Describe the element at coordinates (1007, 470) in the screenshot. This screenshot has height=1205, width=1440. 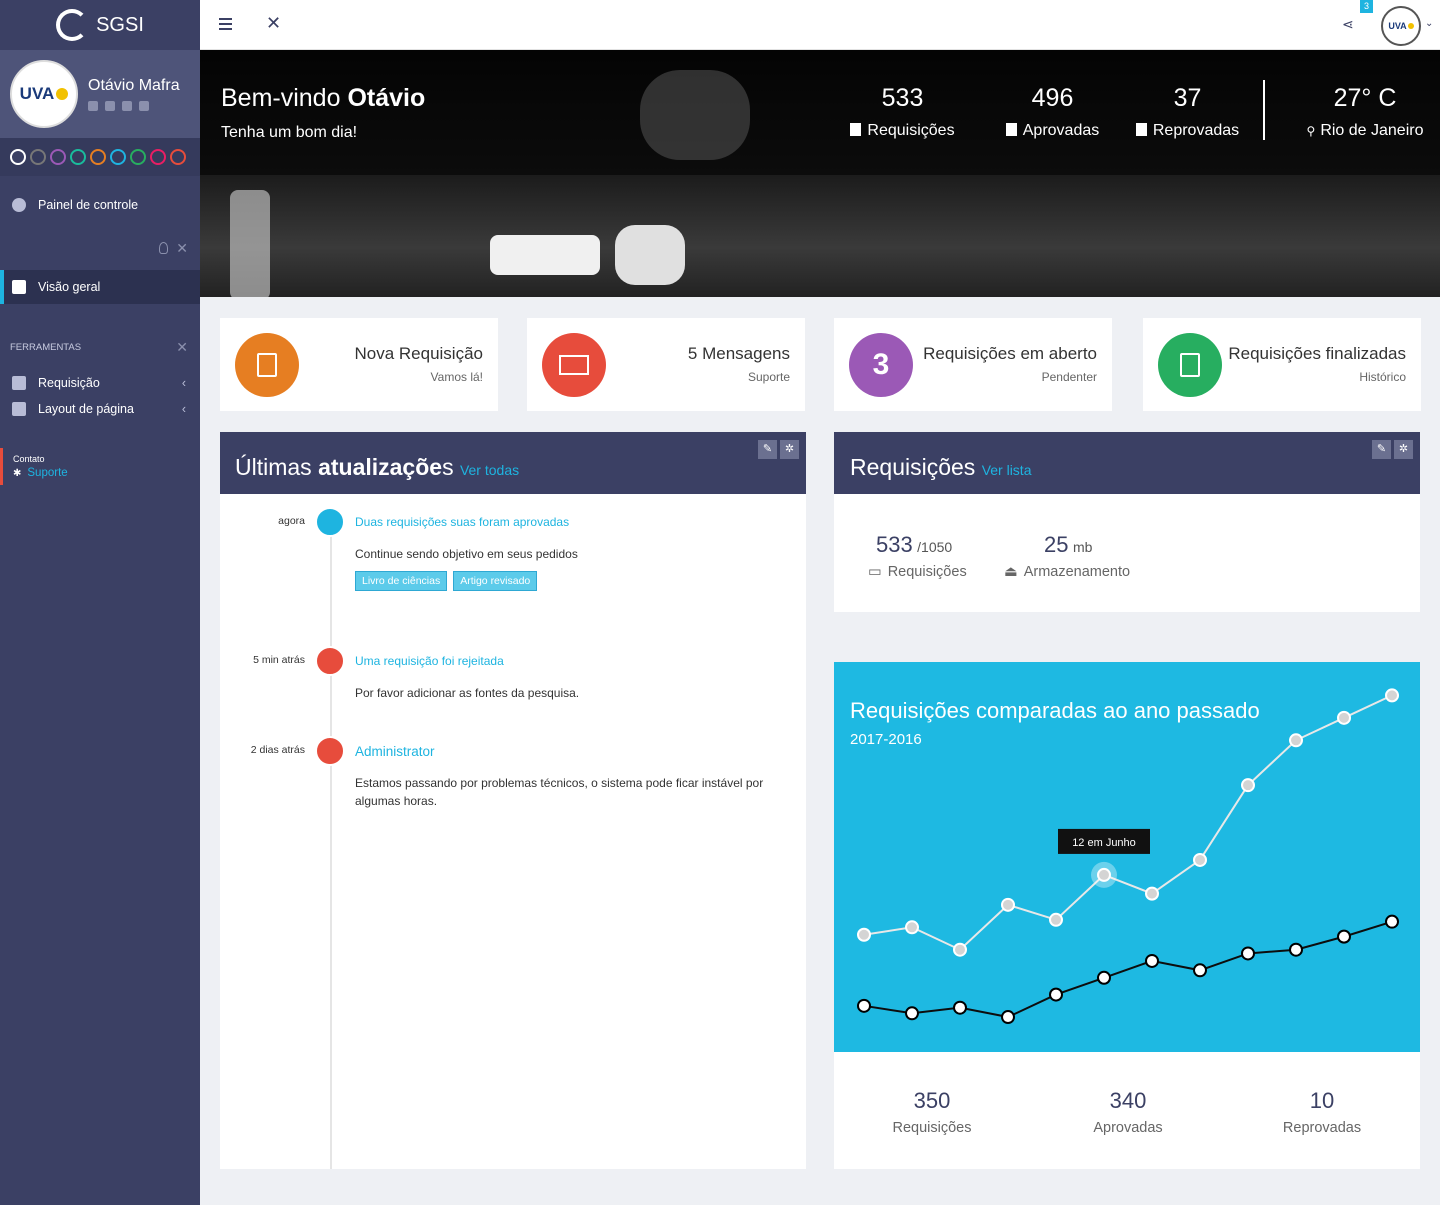
I see `requests-link: Ver lista` at that location.